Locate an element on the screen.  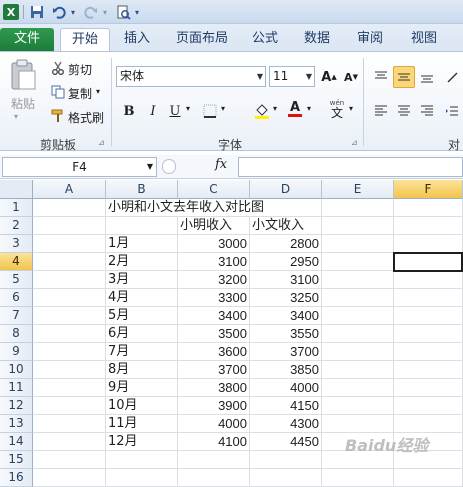
align-right-icon is located at coordinates (427, 111).